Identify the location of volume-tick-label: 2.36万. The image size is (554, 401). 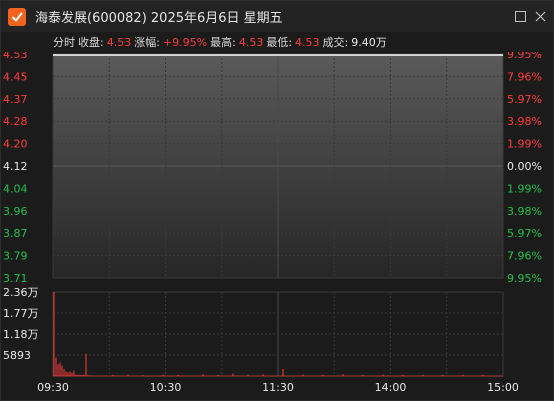
(21, 292).